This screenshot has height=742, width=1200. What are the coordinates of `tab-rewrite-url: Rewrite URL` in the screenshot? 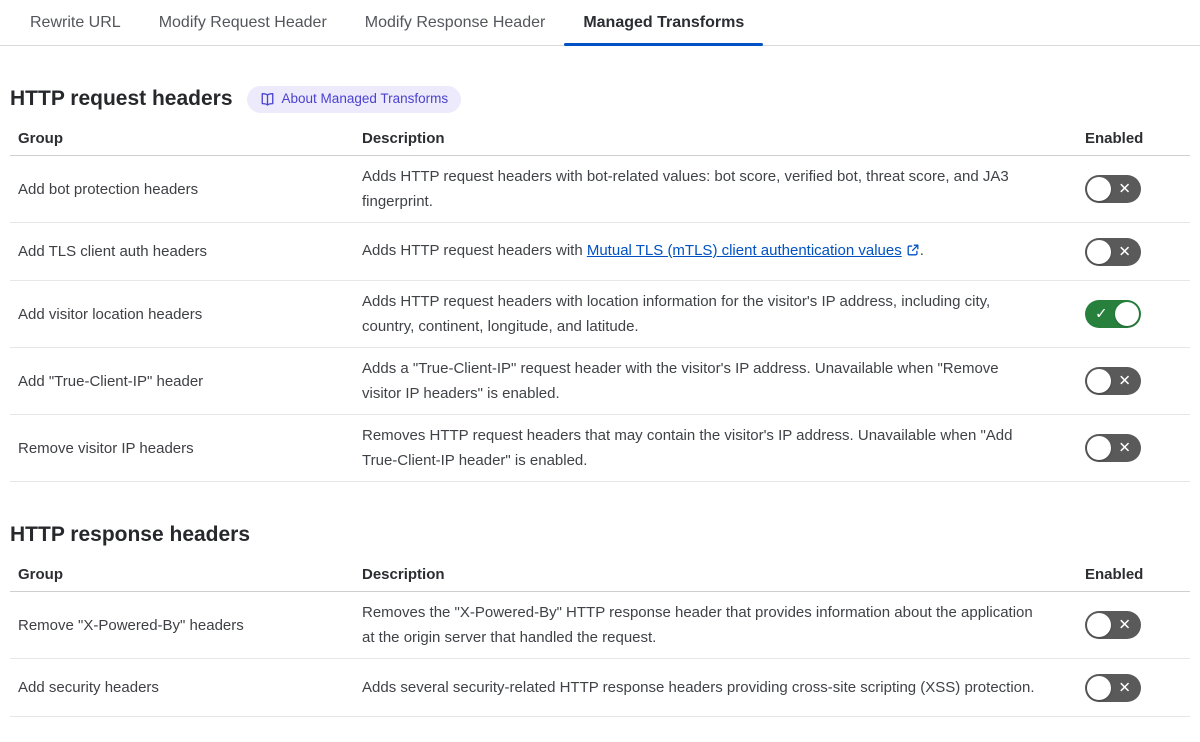 It's located at (75, 22).